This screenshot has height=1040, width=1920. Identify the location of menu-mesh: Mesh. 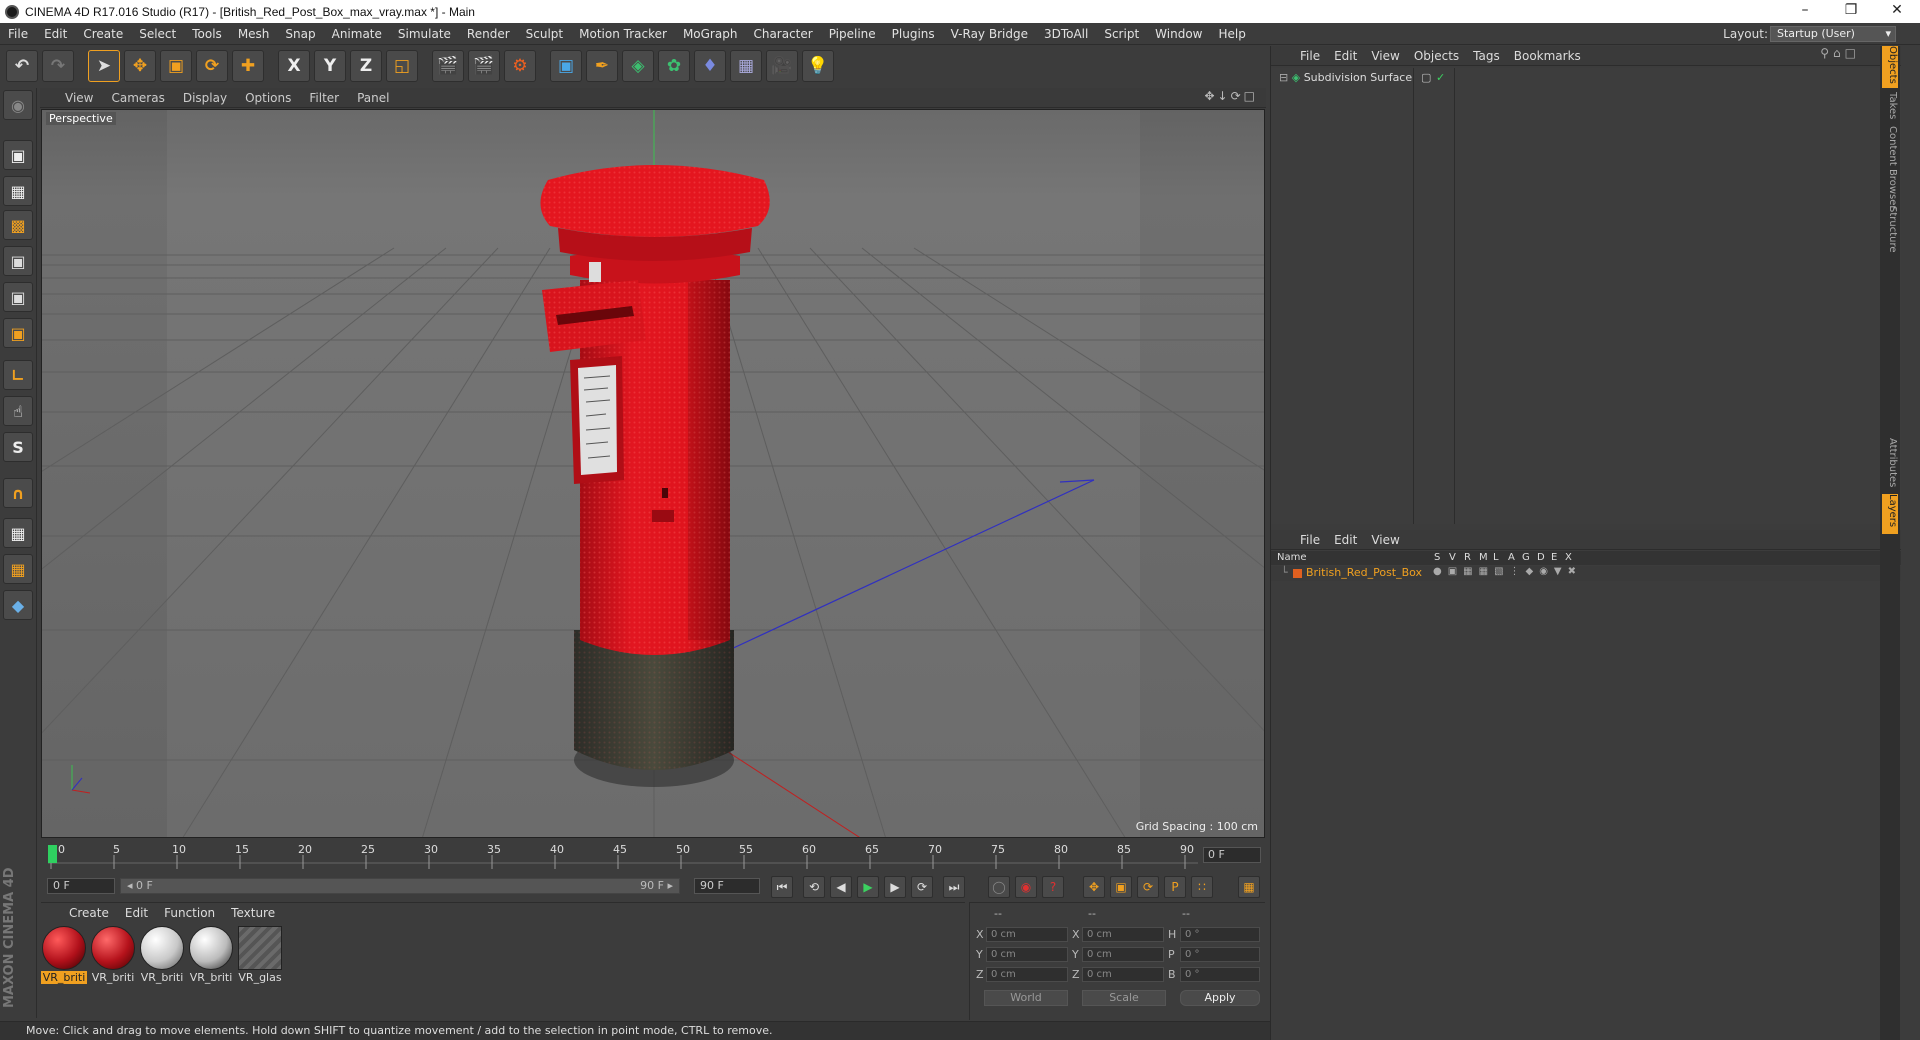
(254, 34).